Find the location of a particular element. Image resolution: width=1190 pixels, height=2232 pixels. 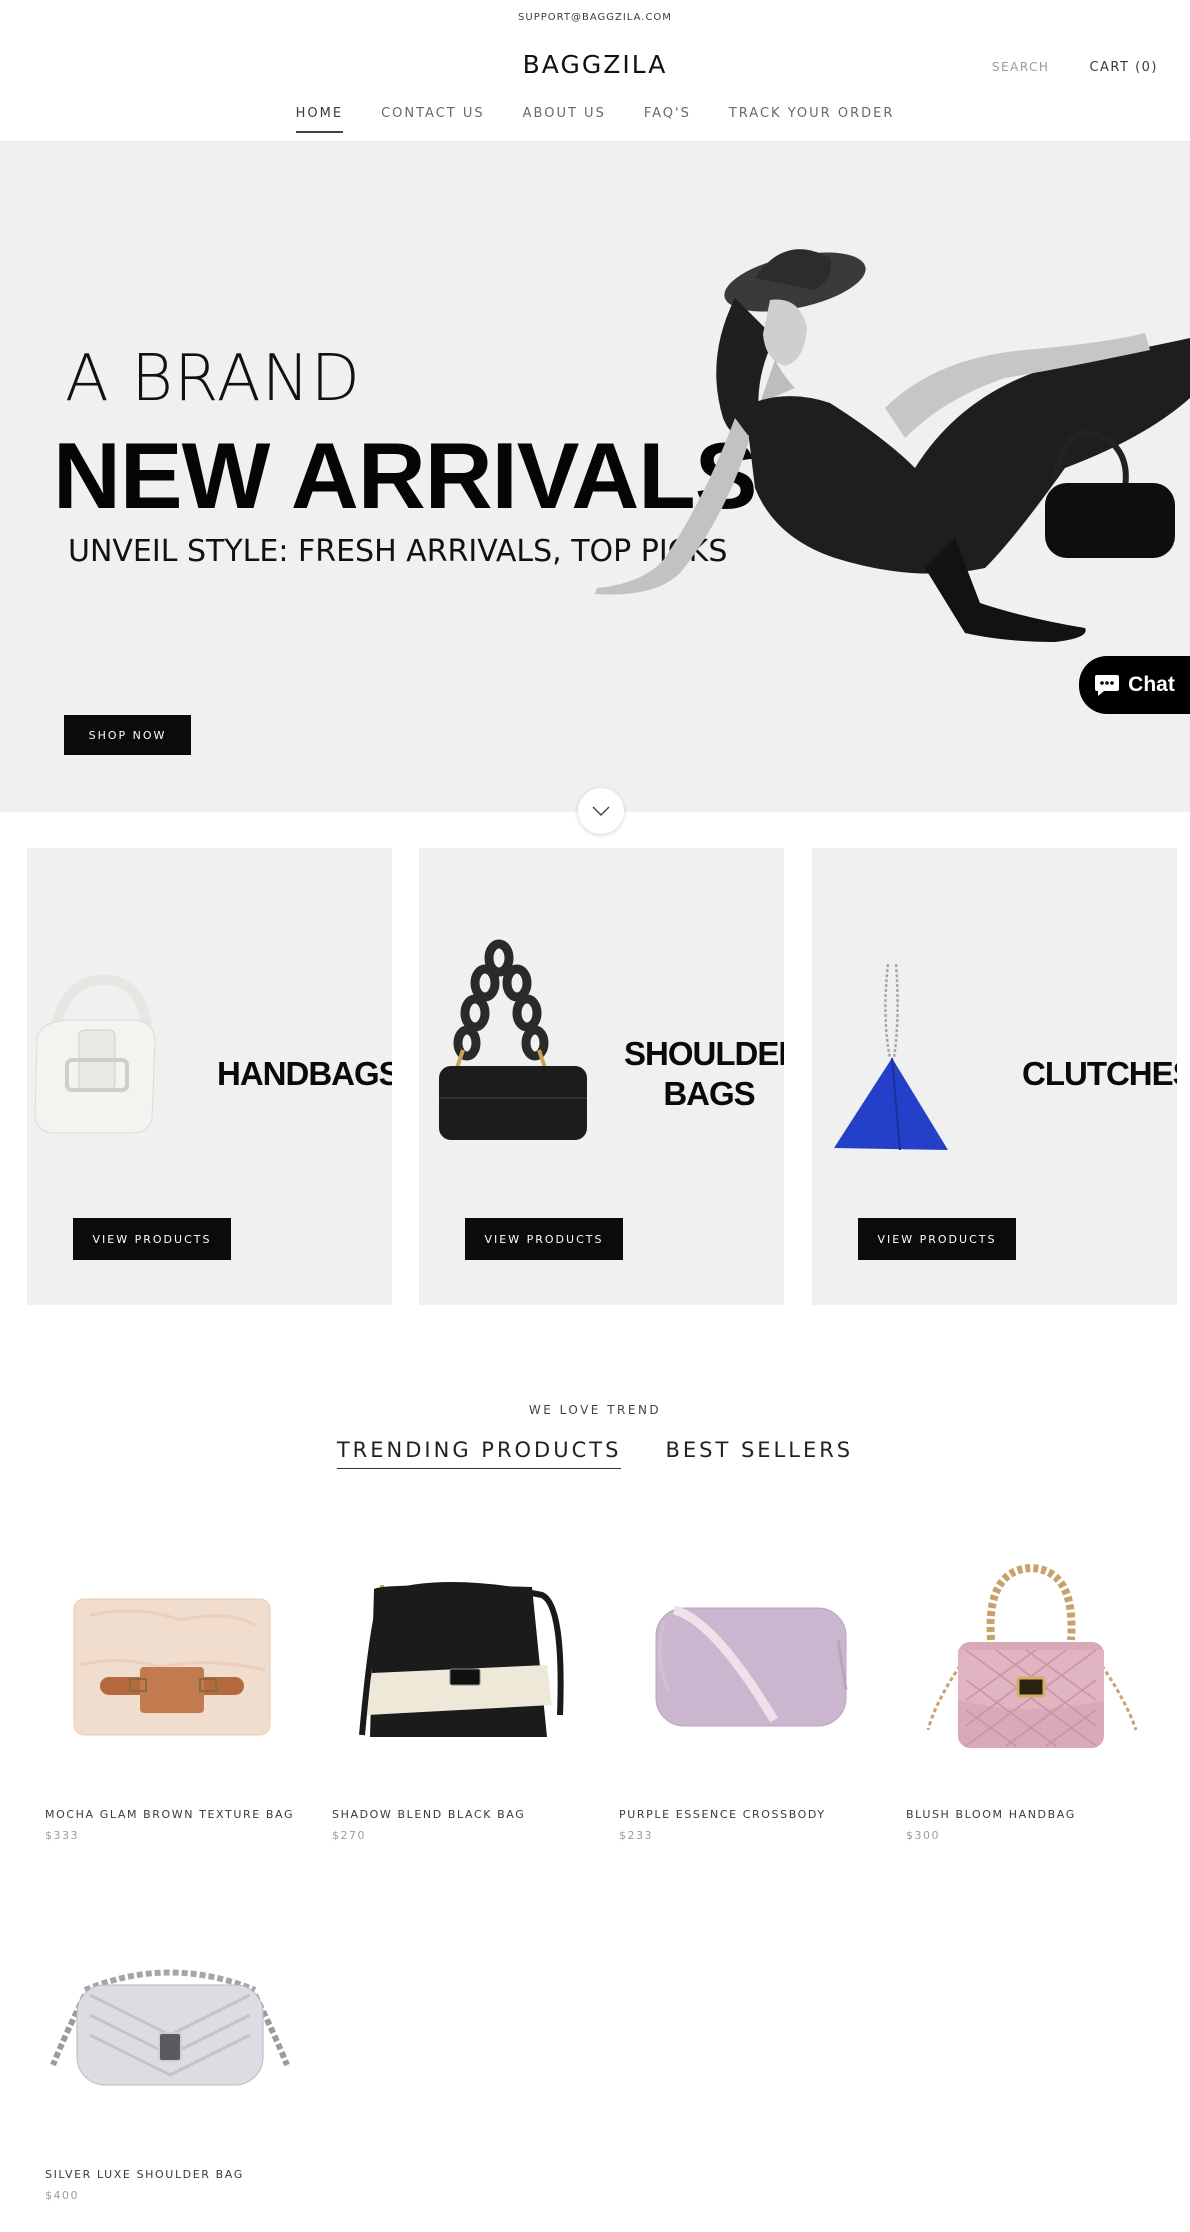

announcement-bar: SUPPORT@BAGGZILA.COM is located at coordinates (595, 18).